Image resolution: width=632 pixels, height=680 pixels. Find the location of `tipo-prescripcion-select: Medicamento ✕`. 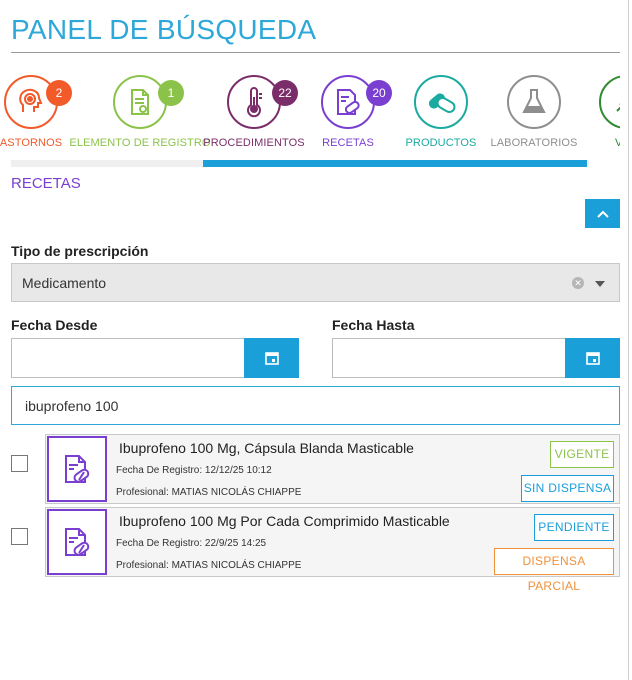

tipo-prescripcion-select: Medicamento ✕ is located at coordinates (315, 282).